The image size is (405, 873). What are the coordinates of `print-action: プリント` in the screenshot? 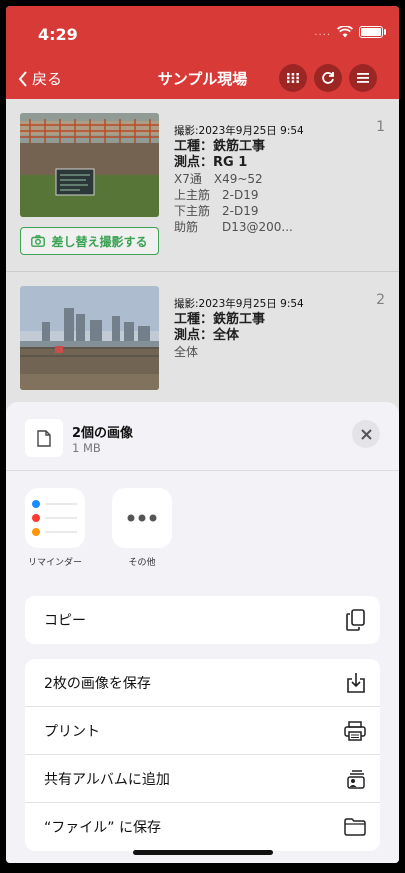 It's located at (202, 731).